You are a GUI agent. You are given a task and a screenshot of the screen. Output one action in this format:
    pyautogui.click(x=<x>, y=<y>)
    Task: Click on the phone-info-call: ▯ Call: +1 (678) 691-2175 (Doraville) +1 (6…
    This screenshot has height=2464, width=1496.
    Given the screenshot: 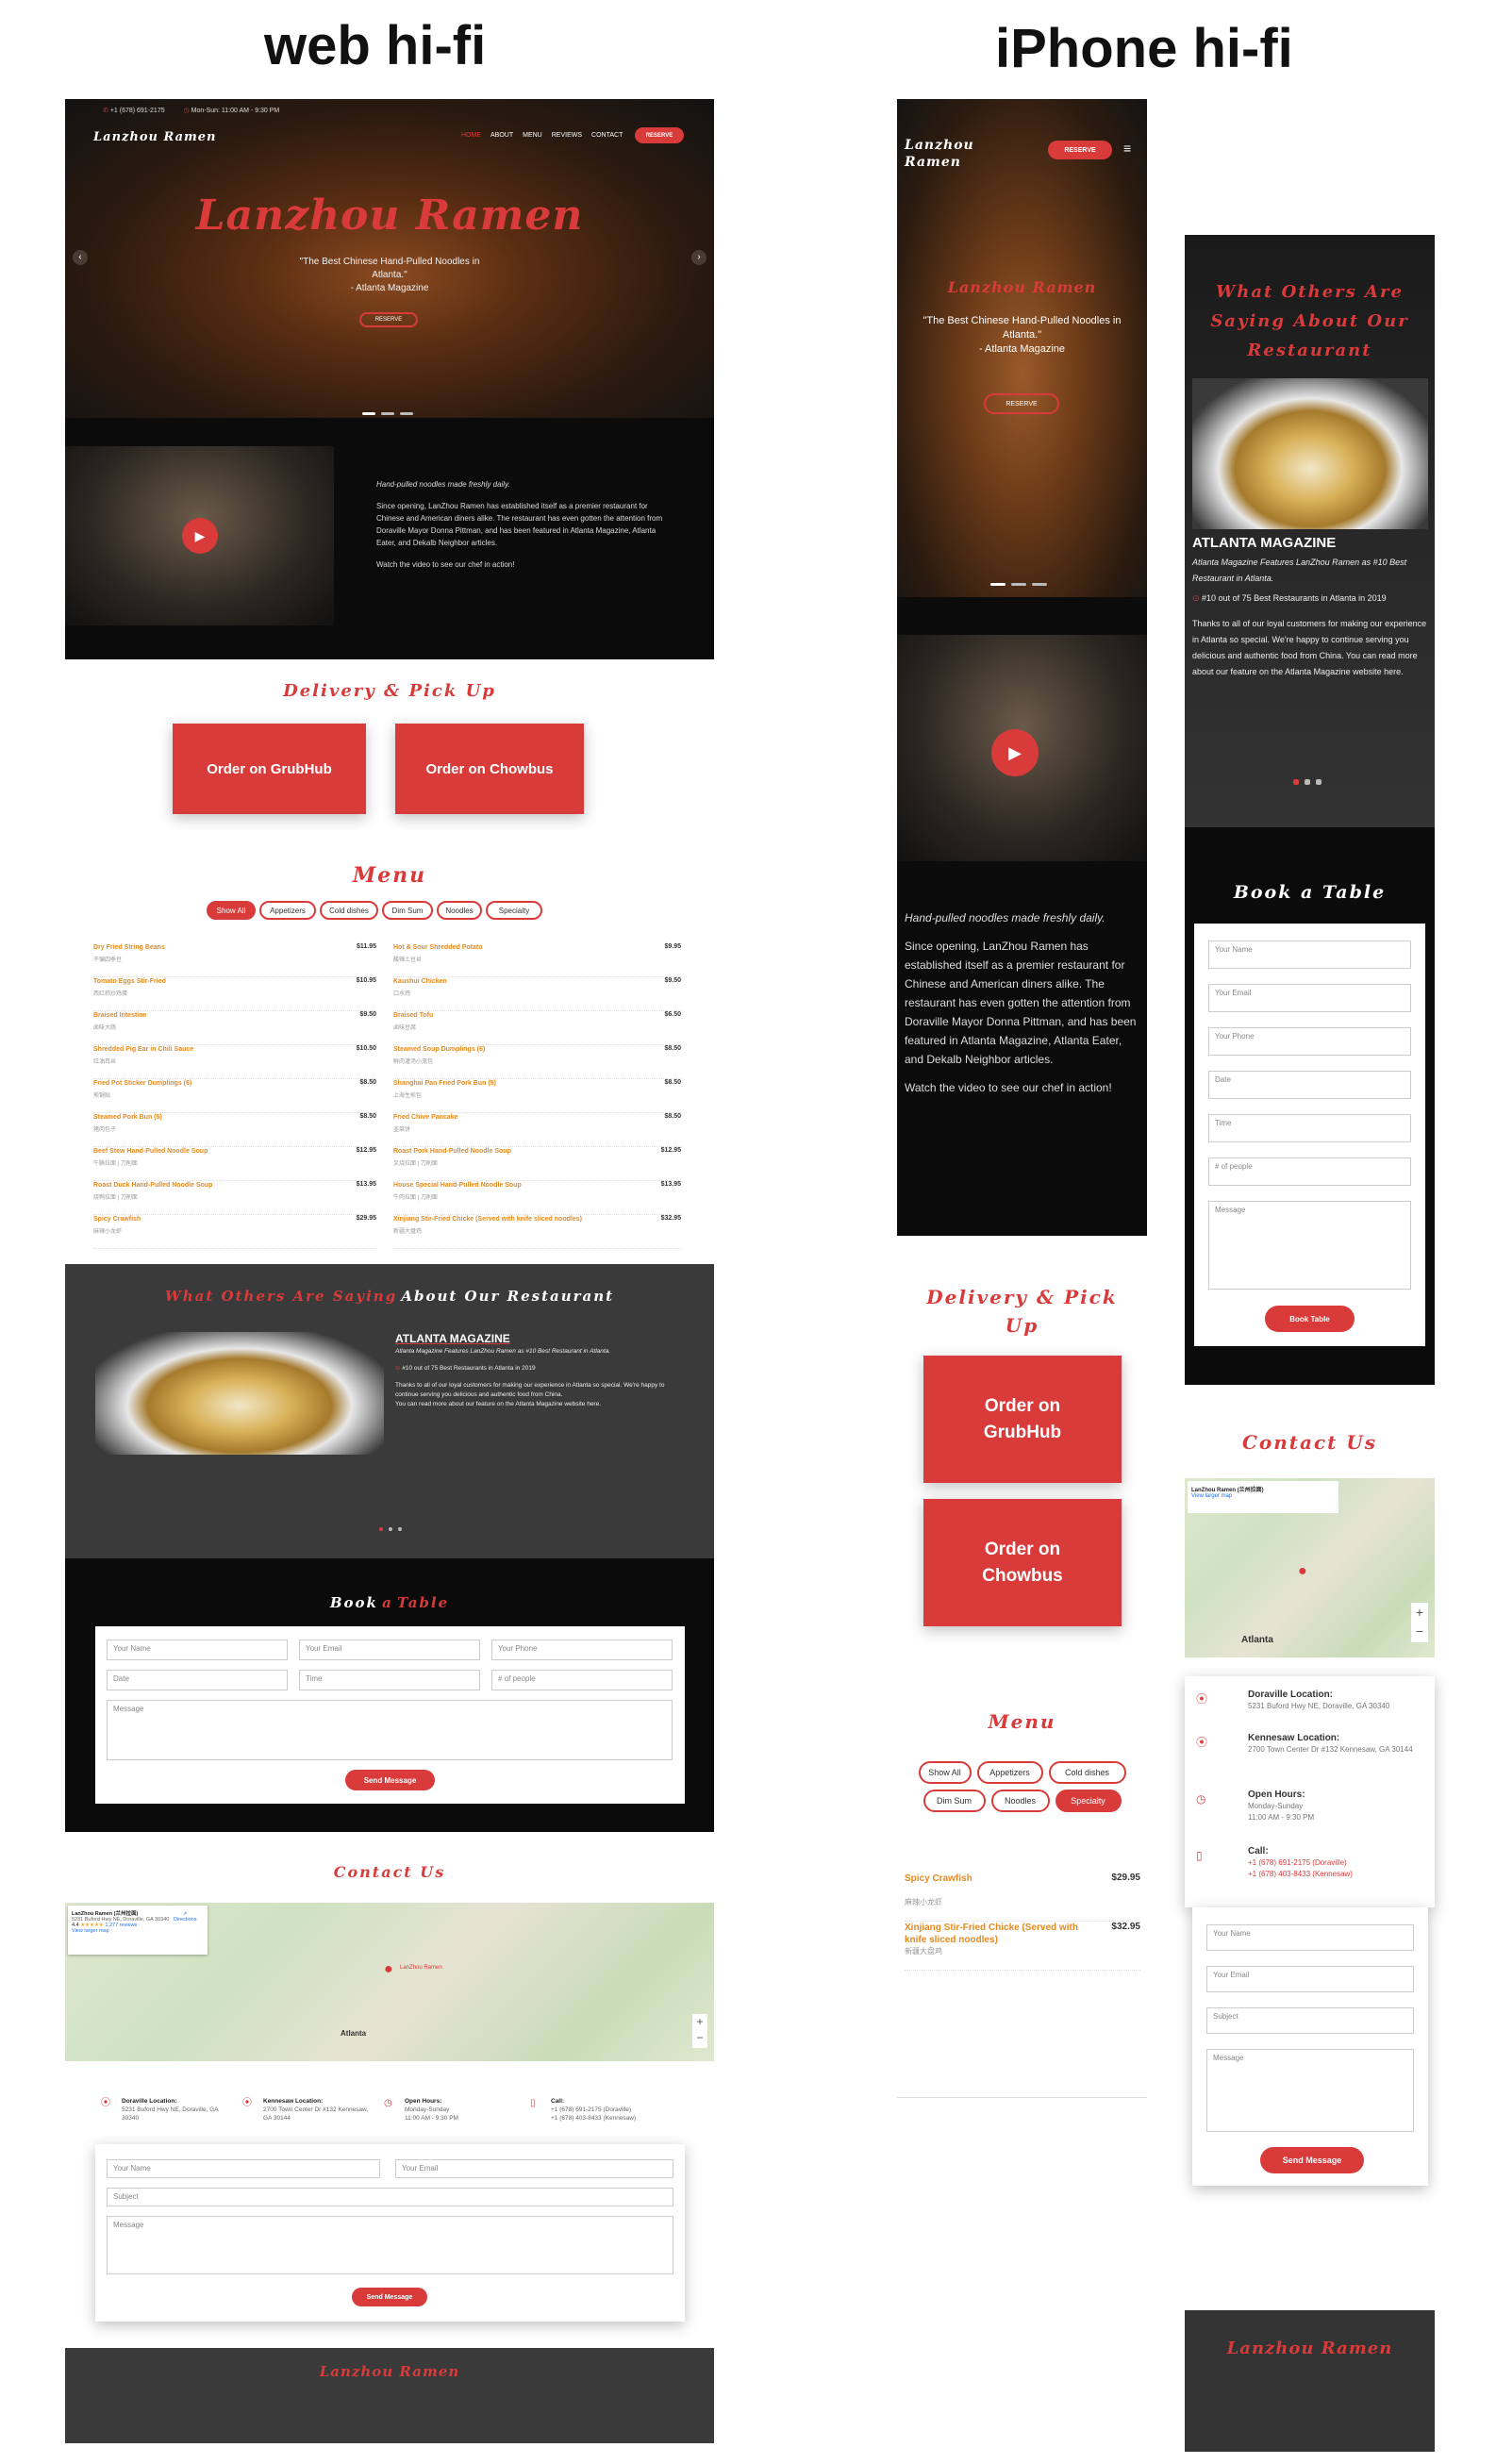 What is the action you would take?
    pyautogui.click(x=1309, y=1863)
    